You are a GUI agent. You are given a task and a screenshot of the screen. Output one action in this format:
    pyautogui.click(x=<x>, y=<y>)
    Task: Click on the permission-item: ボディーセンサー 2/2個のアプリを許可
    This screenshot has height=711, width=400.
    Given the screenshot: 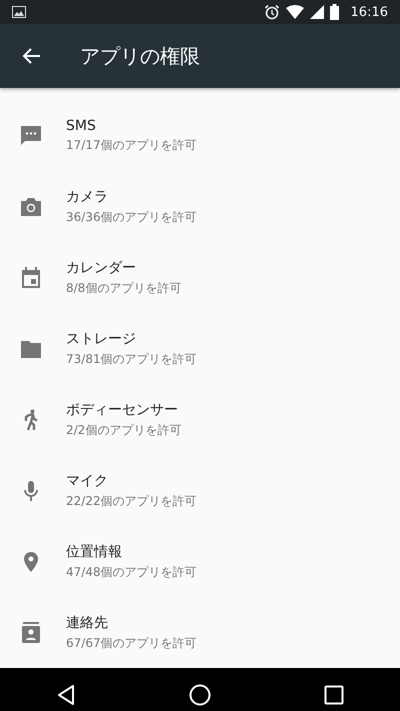 What is the action you would take?
    pyautogui.click(x=200, y=419)
    